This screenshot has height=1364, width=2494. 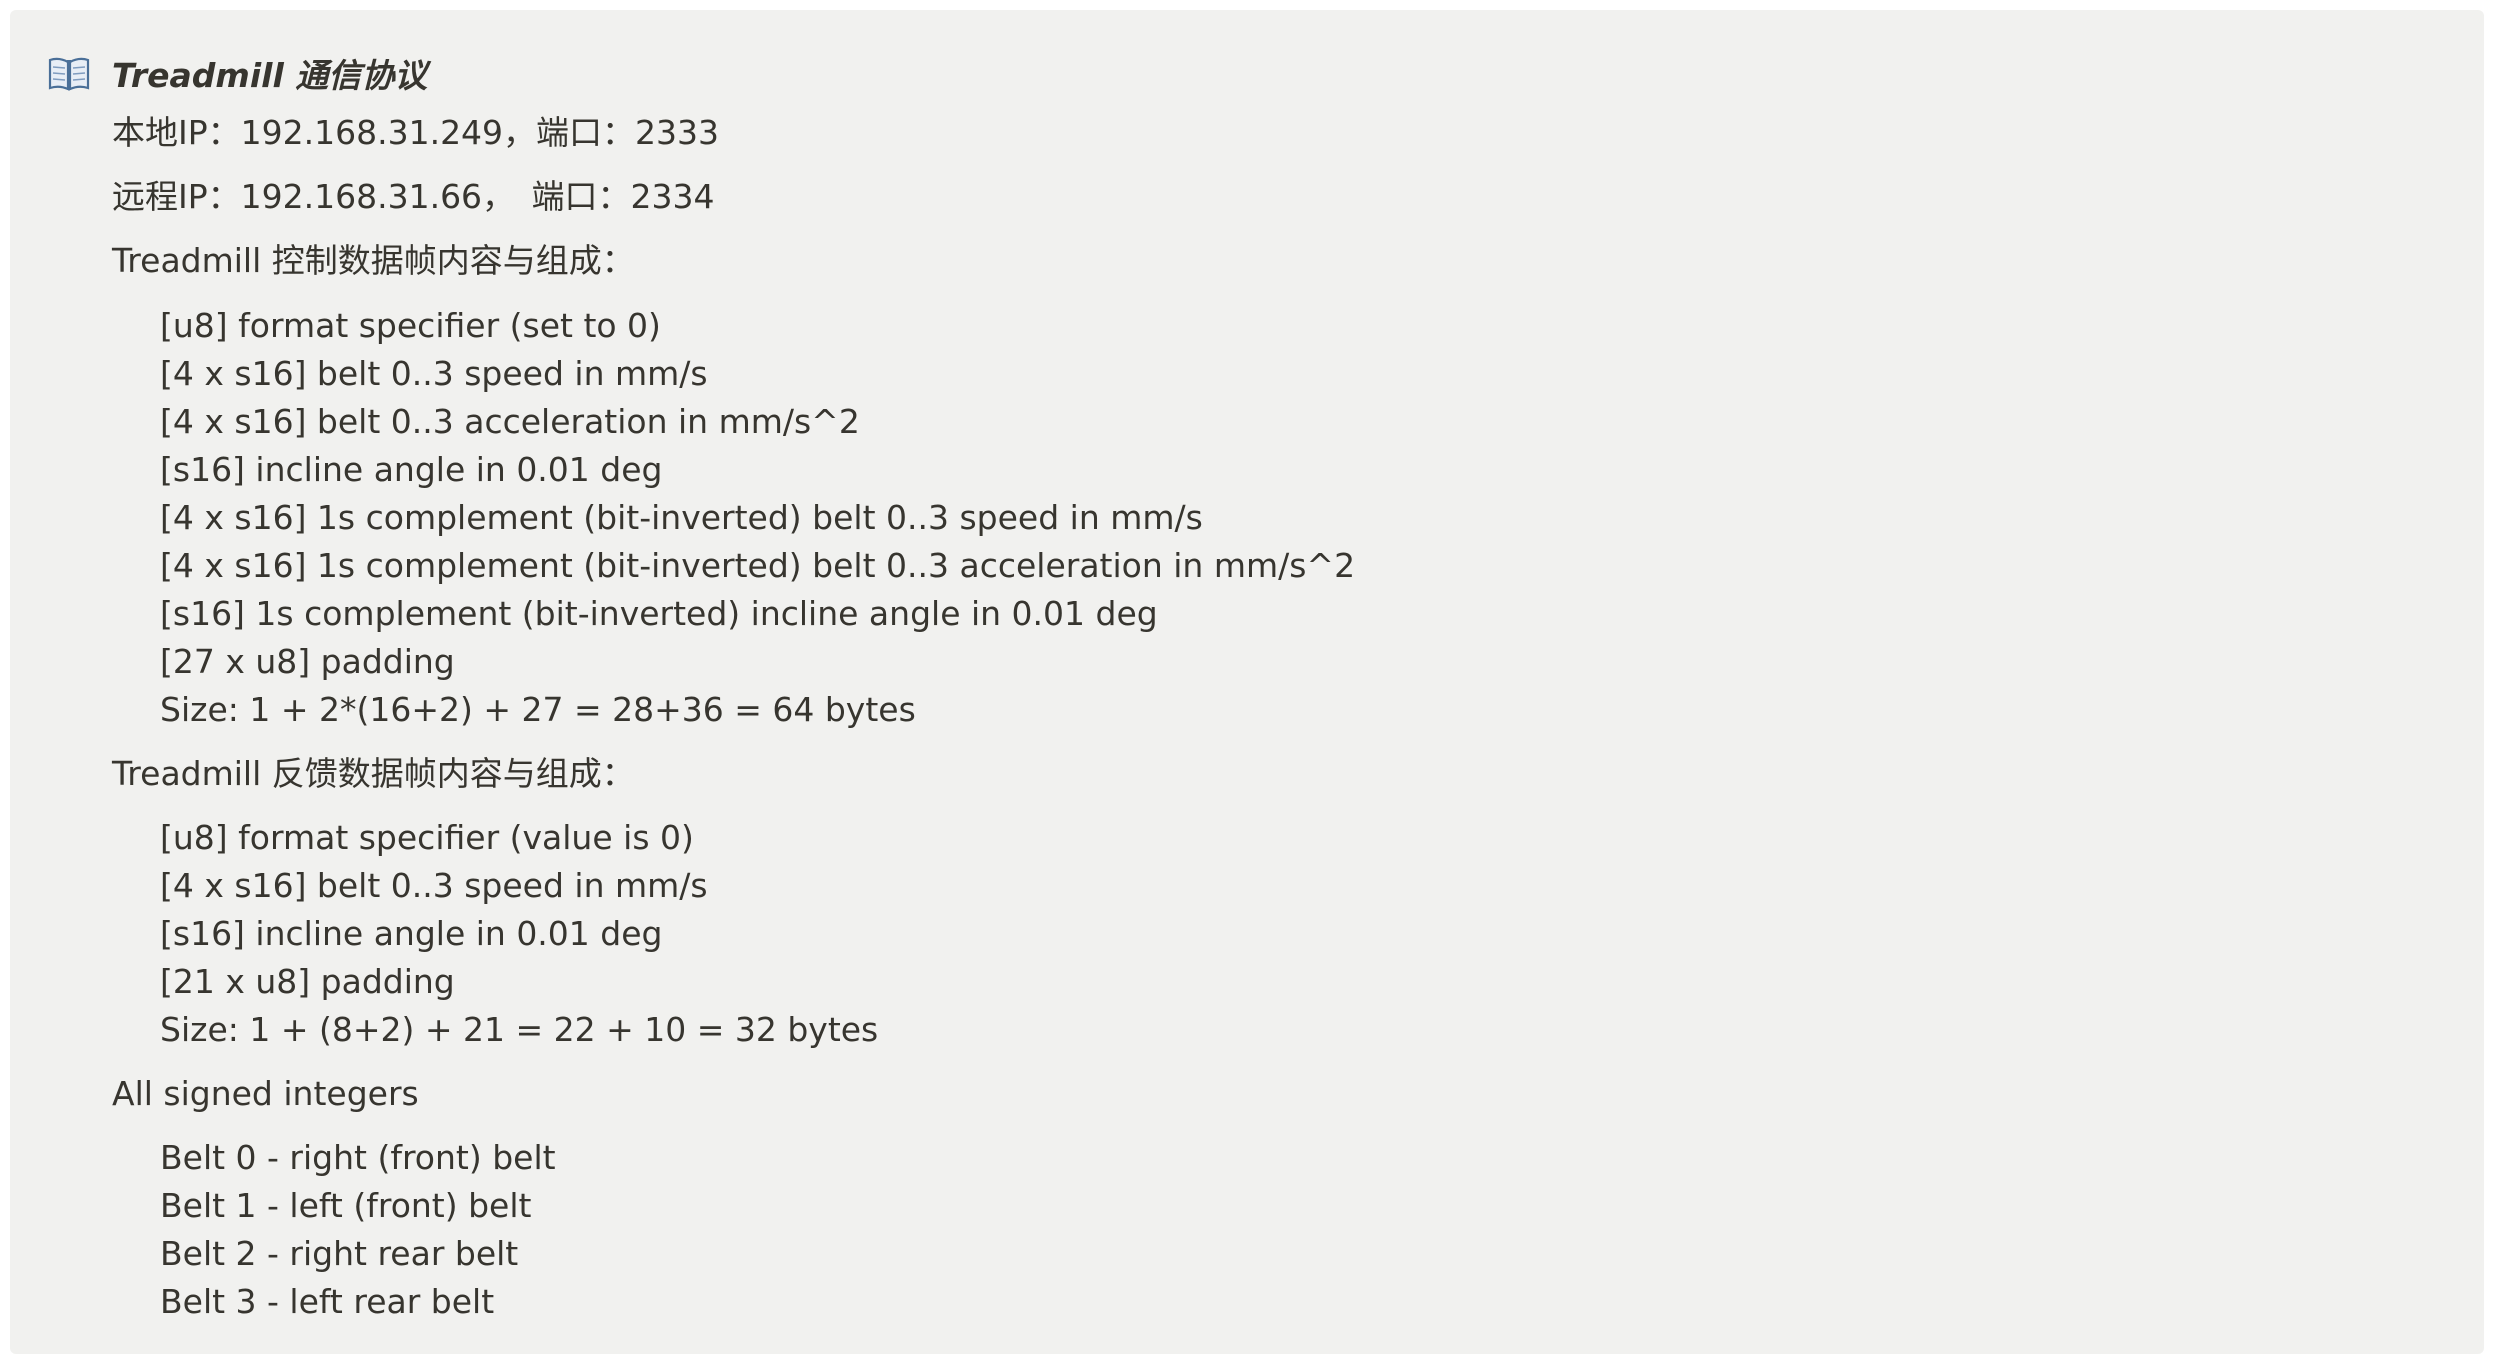 I want to click on feedback-item: [u8] format specifier (value is 0), so click(x=427, y=837).